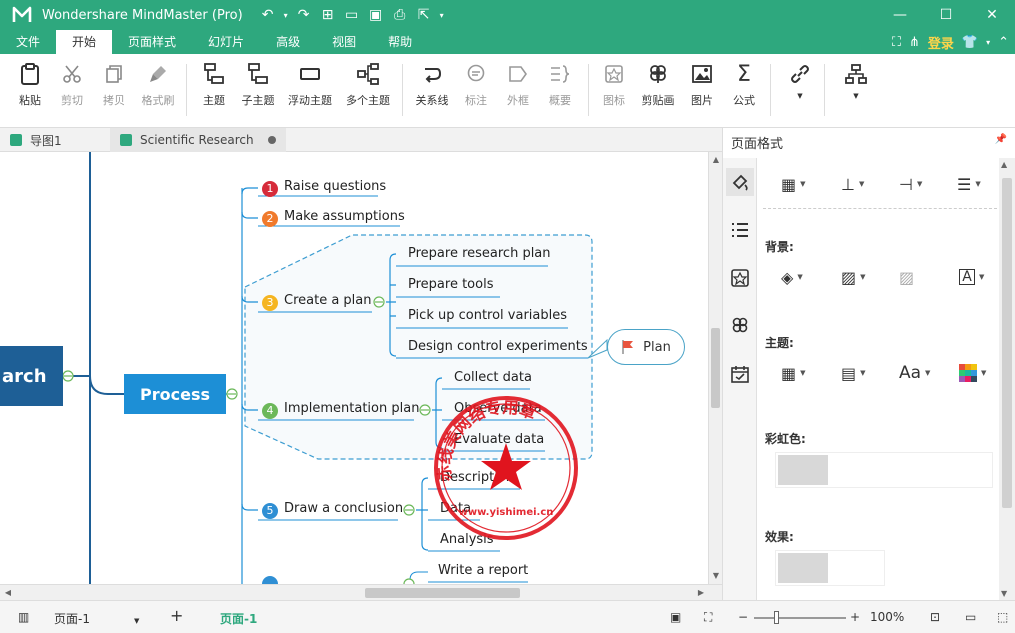 The image size is (1015, 633). What do you see at coordinates (333, 218) in the screenshot?
I see `branch-topic: 2 Make assumptions` at bounding box center [333, 218].